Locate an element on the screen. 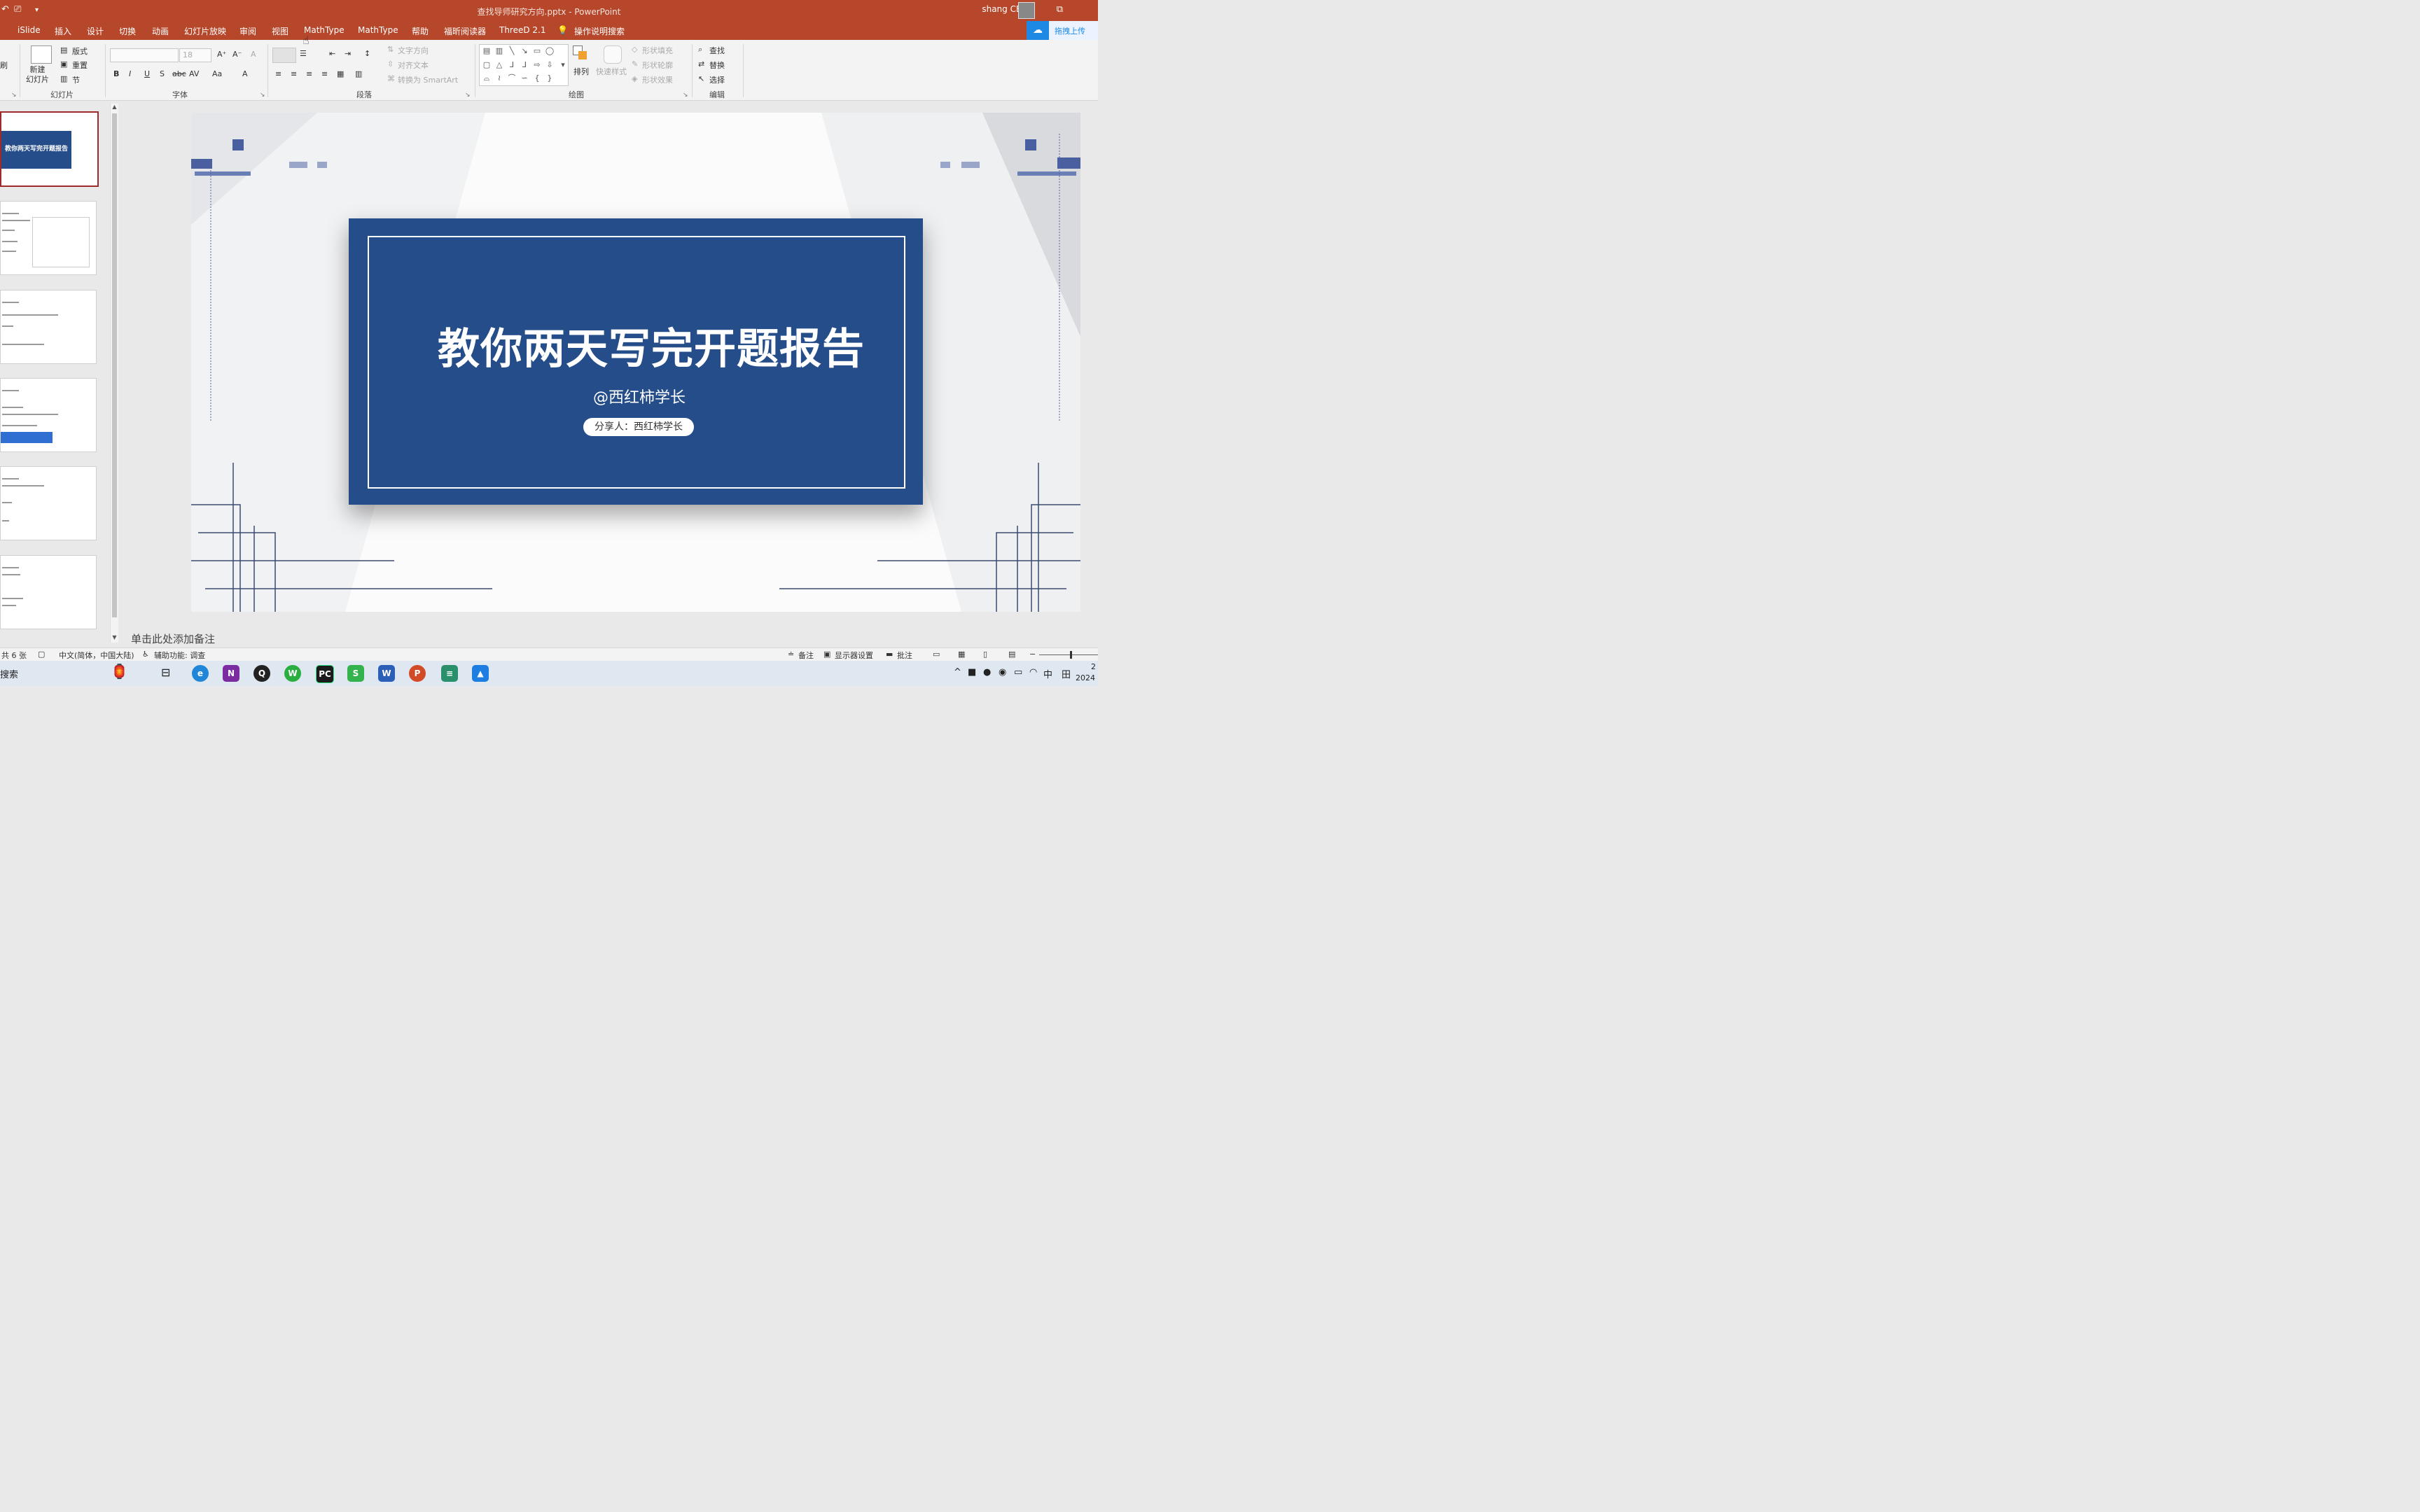 The image size is (2420, 1512). line-shape-icon: ╲ is located at coordinates (512, 51).